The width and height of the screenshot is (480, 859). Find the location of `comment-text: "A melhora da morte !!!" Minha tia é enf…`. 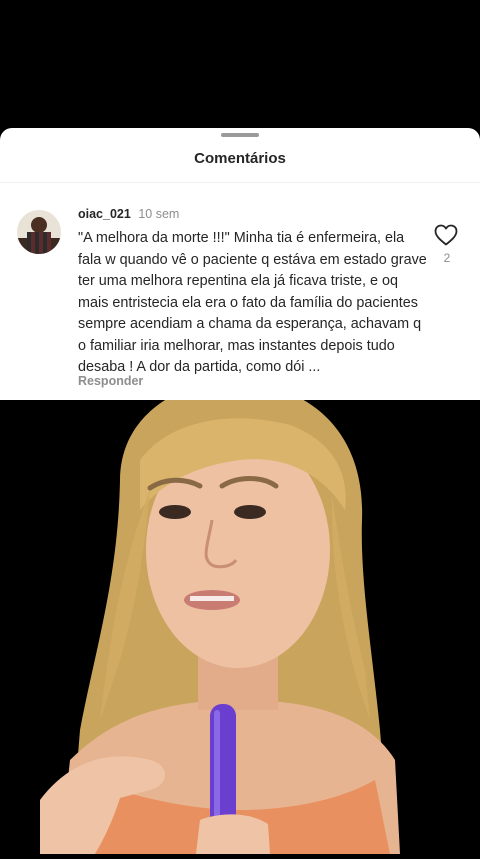

comment-text: "A melhora da morte !!!" Minha tia é enf… is located at coordinates (252, 302).